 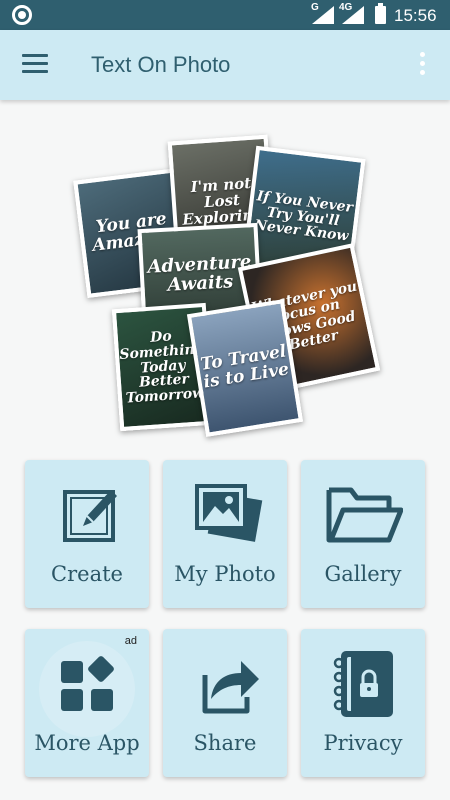 I want to click on my-photo-label: My Photo, so click(x=225, y=574).